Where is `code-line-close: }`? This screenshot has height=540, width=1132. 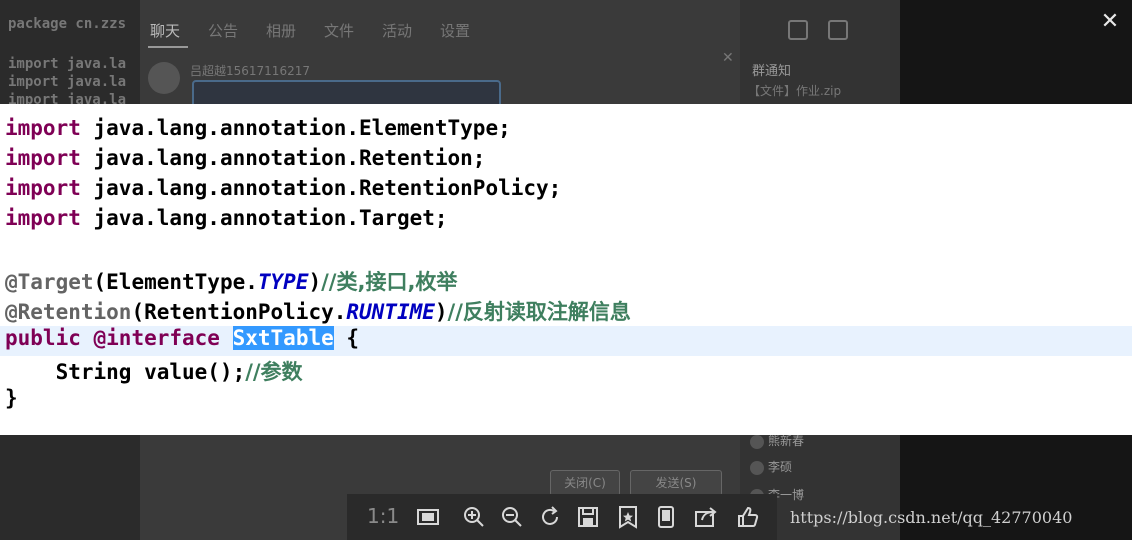
code-line-close: } is located at coordinates (11, 398).